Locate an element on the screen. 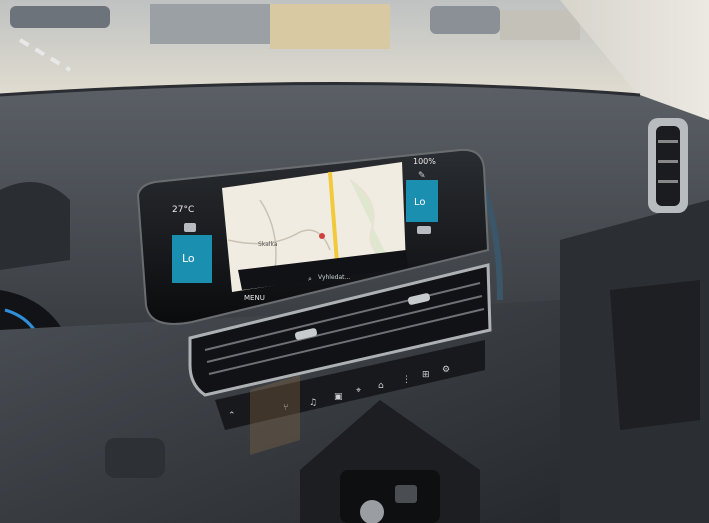  map-place-label: Skalka is located at coordinates (268, 244).